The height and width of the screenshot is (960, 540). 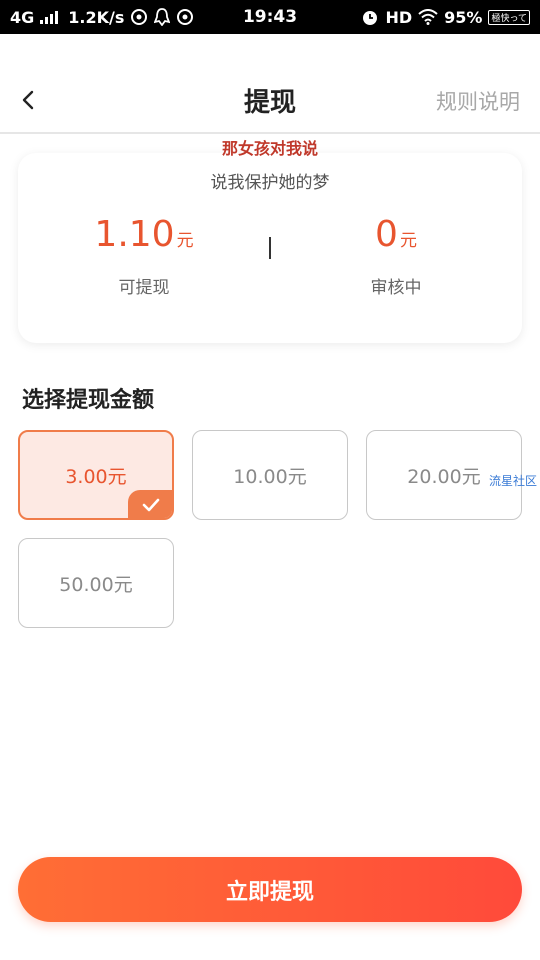 What do you see at coordinates (386, 234) in the screenshot?
I see `pending-amount: 0` at bounding box center [386, 234].